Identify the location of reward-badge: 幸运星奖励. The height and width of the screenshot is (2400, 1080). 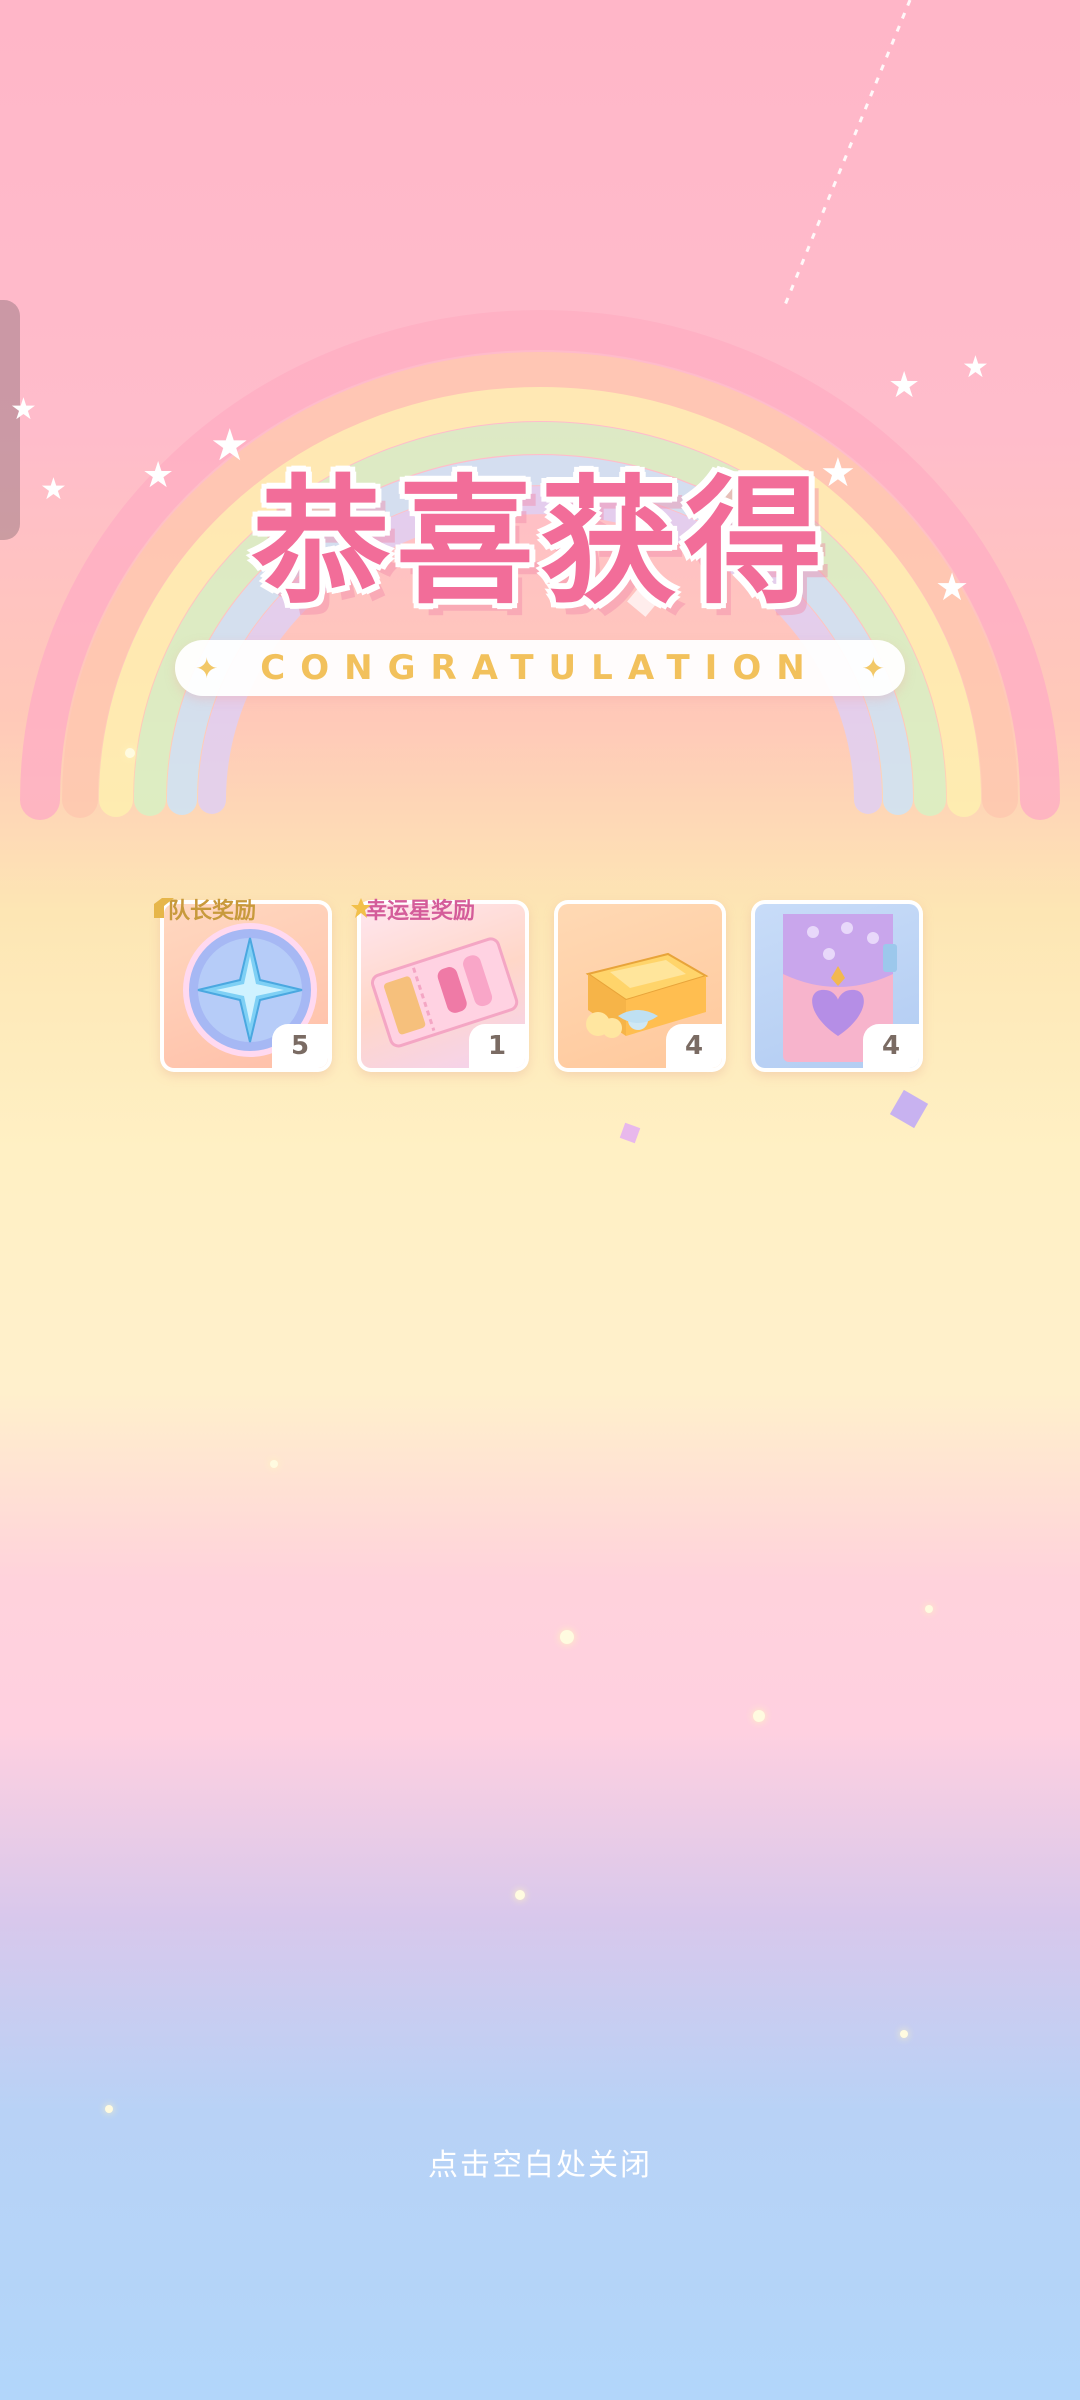
(416, 909).